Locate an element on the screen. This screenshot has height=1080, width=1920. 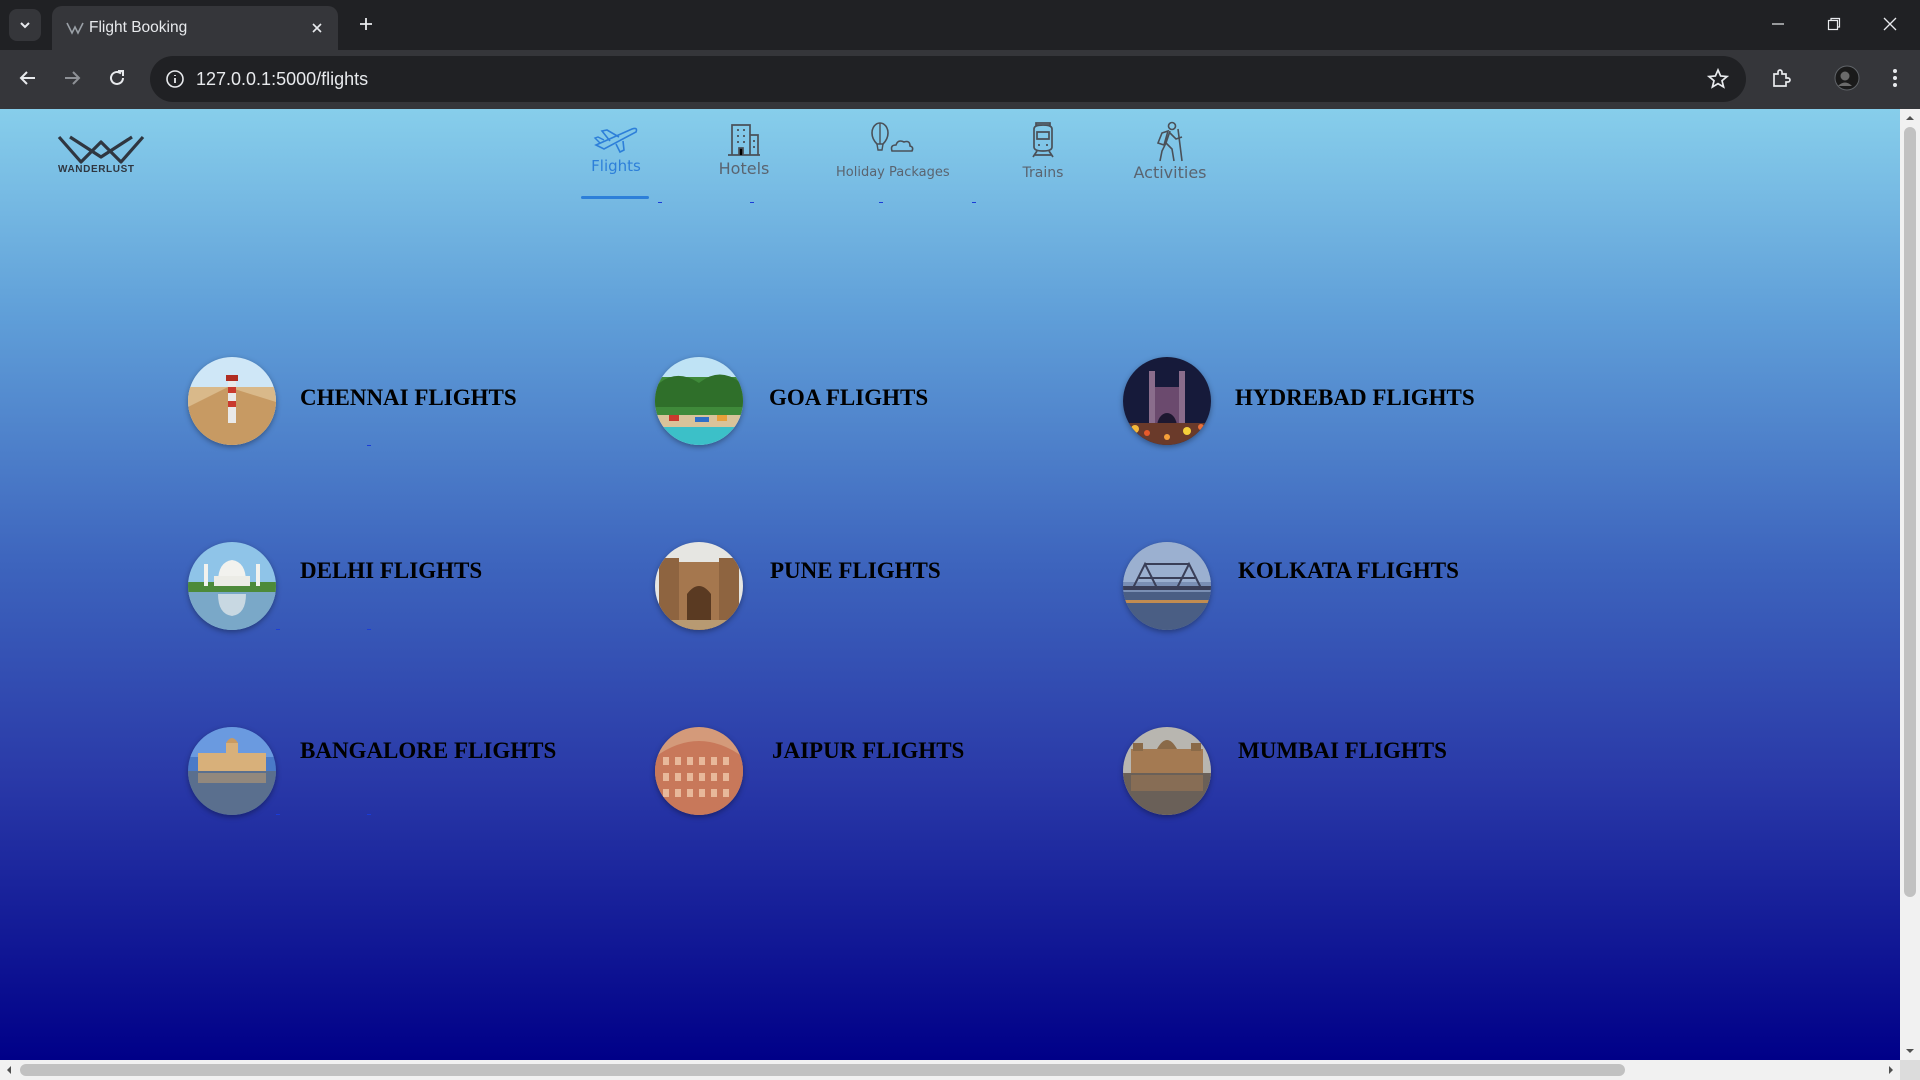
nav-activities-label: Activities is located at coordinates (1170, 172).